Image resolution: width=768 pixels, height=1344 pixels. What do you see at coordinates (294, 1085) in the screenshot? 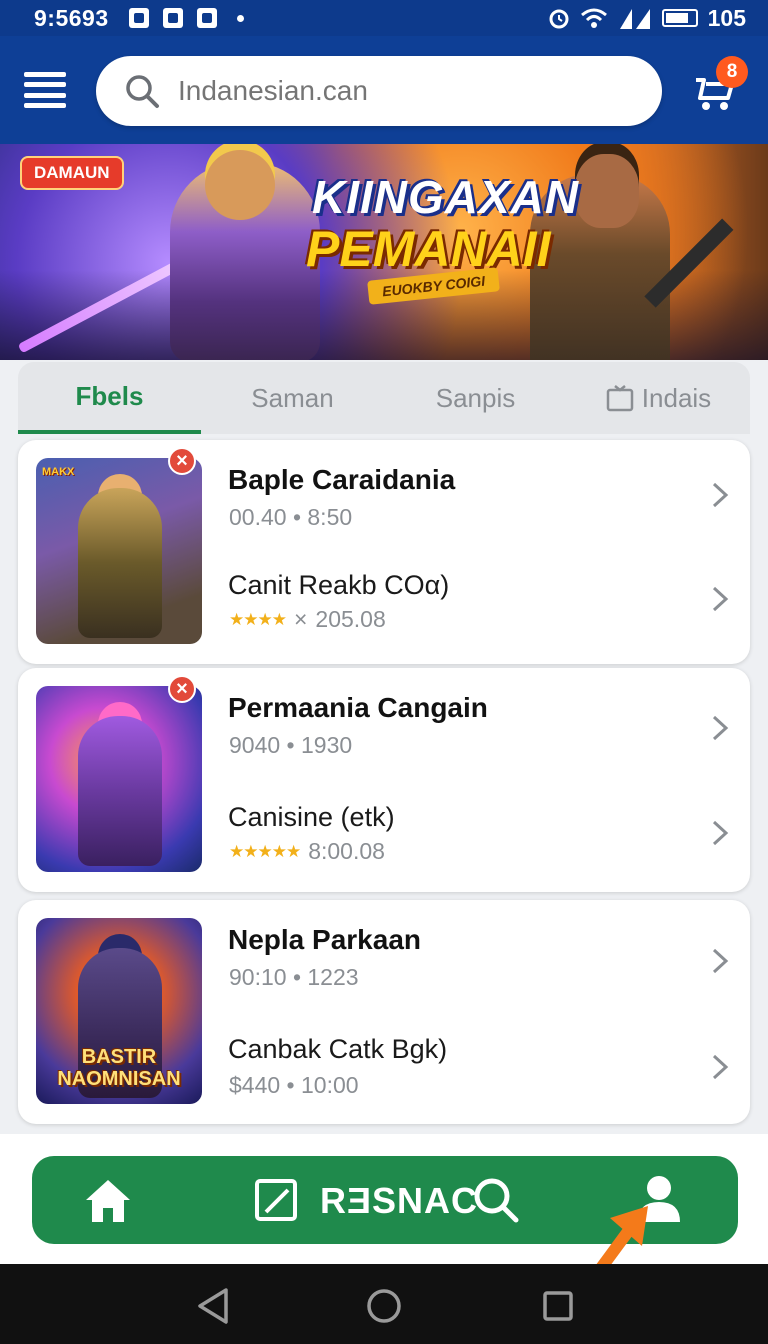
I see `card-price-time: $440 • 10:00` at bounding box center [294, 1085].